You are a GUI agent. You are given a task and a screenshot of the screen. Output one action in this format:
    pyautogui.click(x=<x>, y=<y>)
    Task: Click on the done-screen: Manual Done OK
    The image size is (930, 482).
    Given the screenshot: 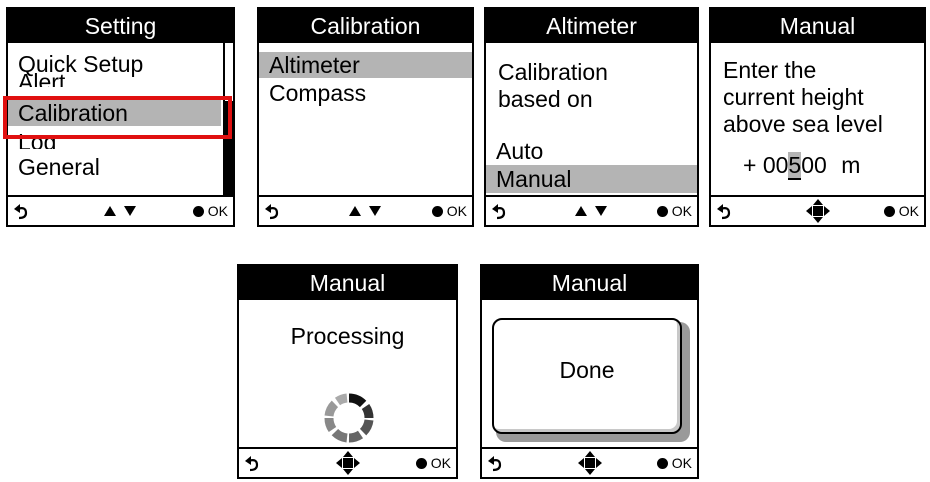 What is the action you would take?
    pyautogui.click(x=589, y=371)
    